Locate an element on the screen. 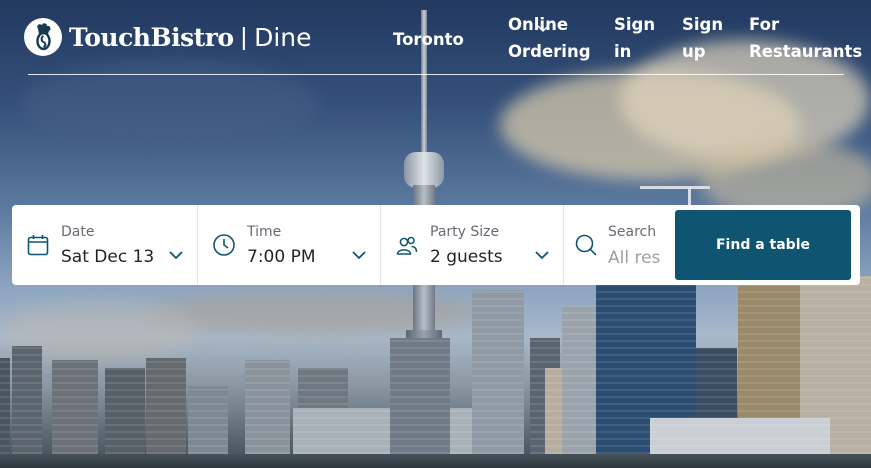 The image size is (871, 468). find-a-table-button: Find a table is located at coordinates (763, 245).